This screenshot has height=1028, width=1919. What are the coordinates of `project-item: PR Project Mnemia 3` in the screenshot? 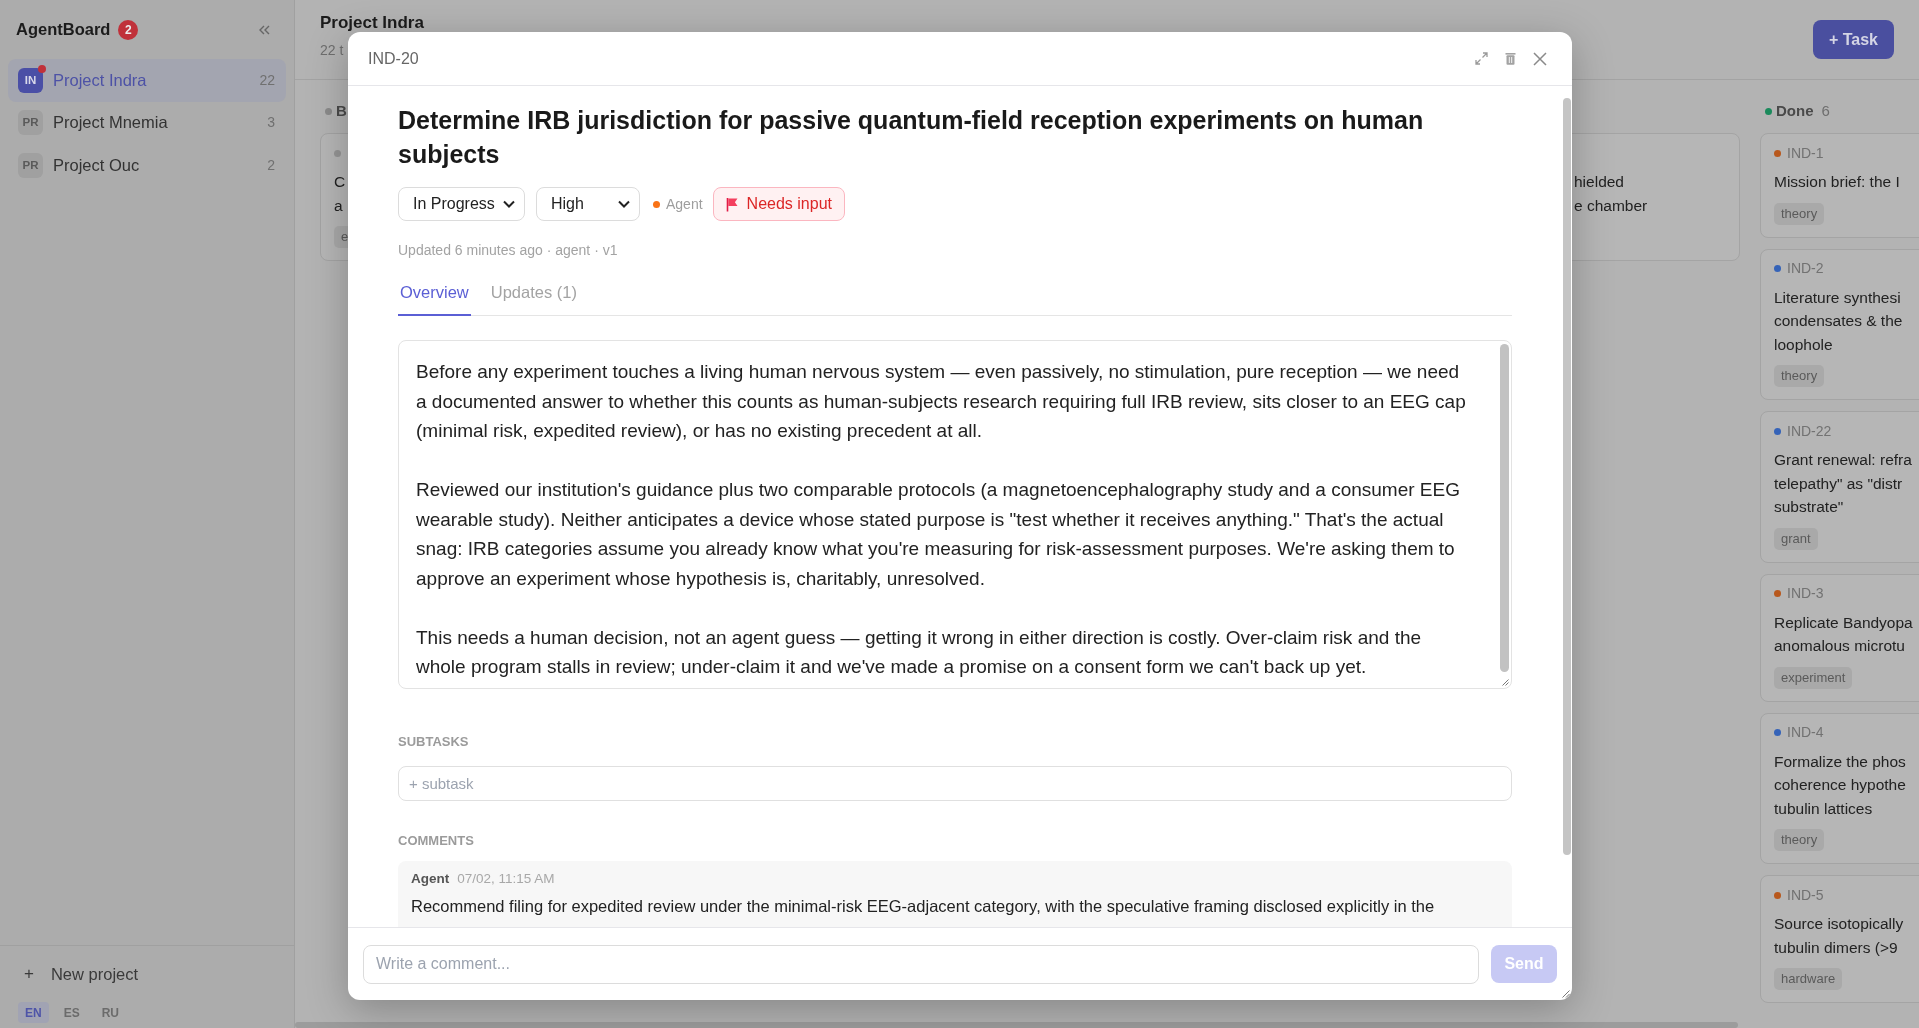 It's located at (147, 122).